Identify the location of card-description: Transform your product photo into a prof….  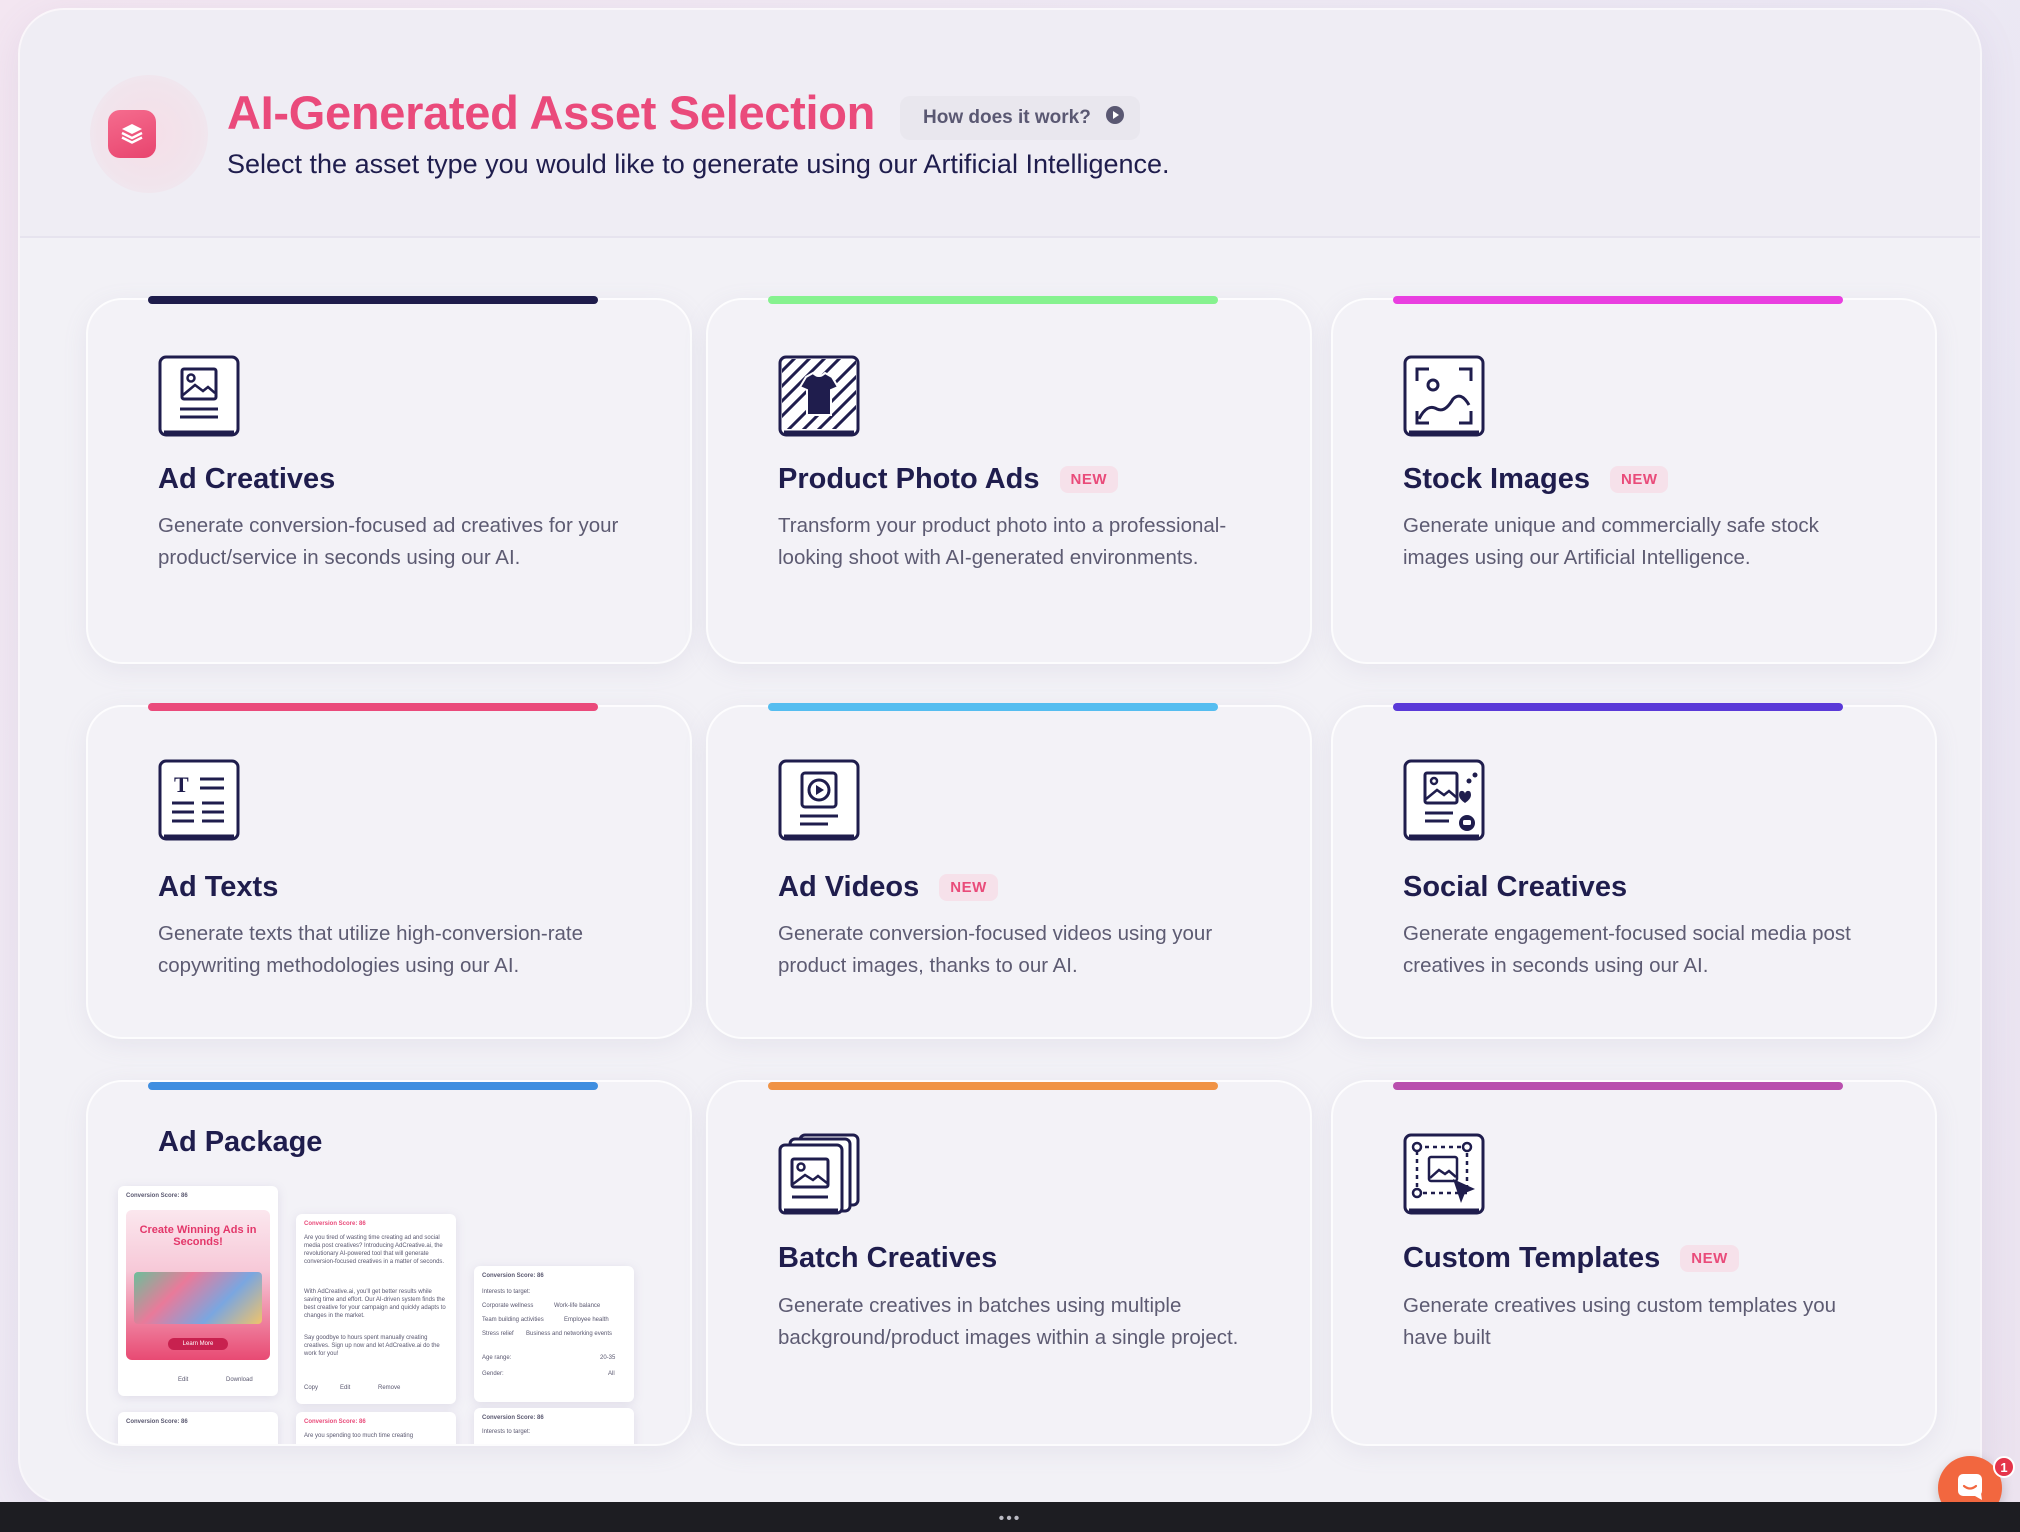
(1002, 541).